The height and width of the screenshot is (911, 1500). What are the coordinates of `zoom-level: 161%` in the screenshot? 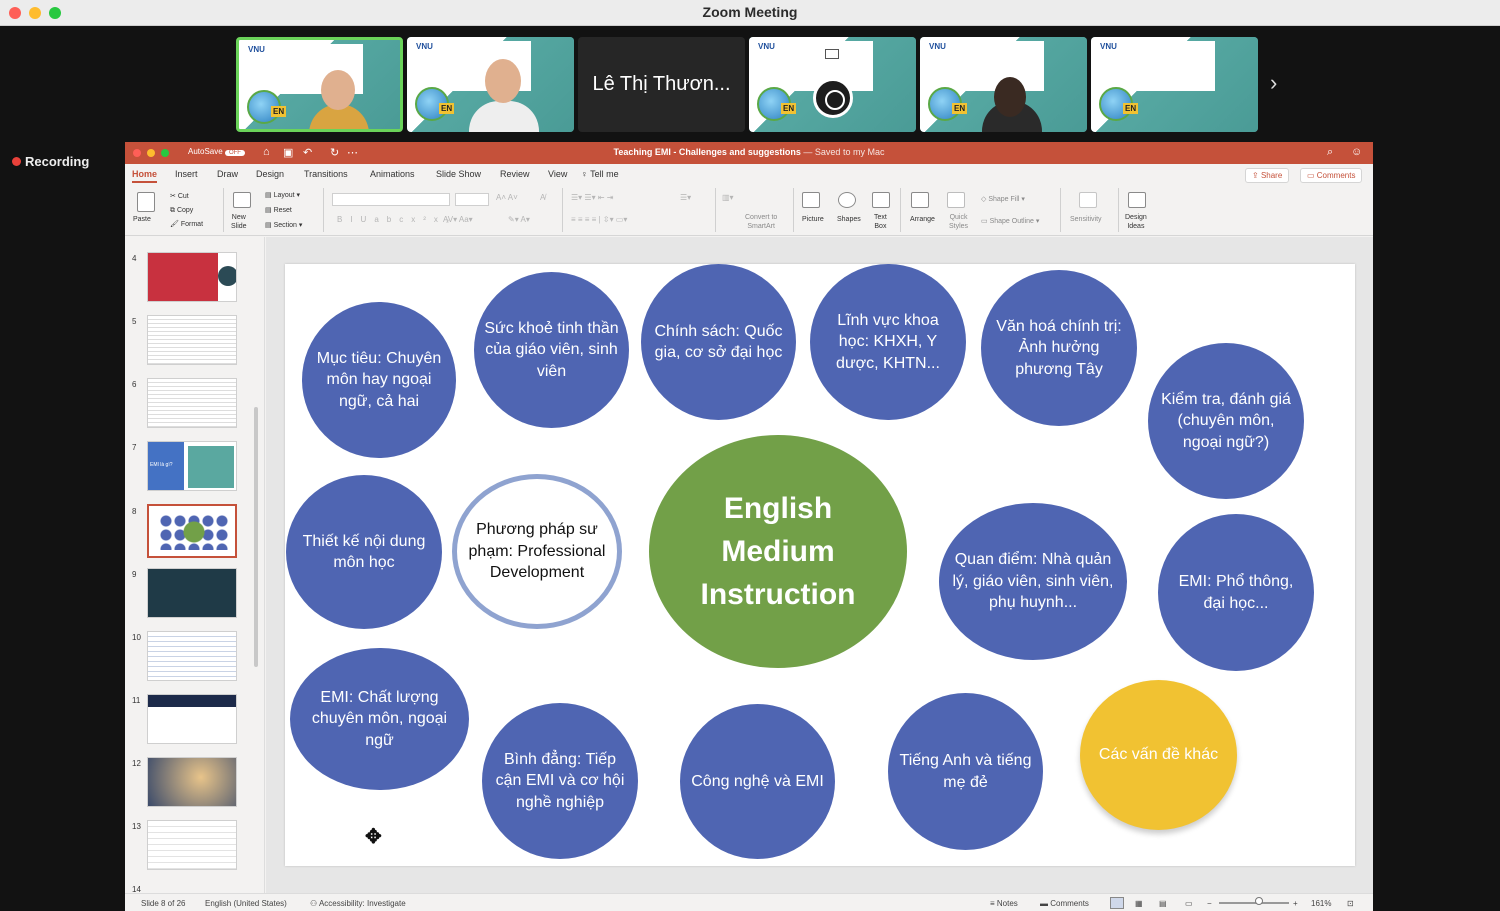 It's located at (1321, 903).